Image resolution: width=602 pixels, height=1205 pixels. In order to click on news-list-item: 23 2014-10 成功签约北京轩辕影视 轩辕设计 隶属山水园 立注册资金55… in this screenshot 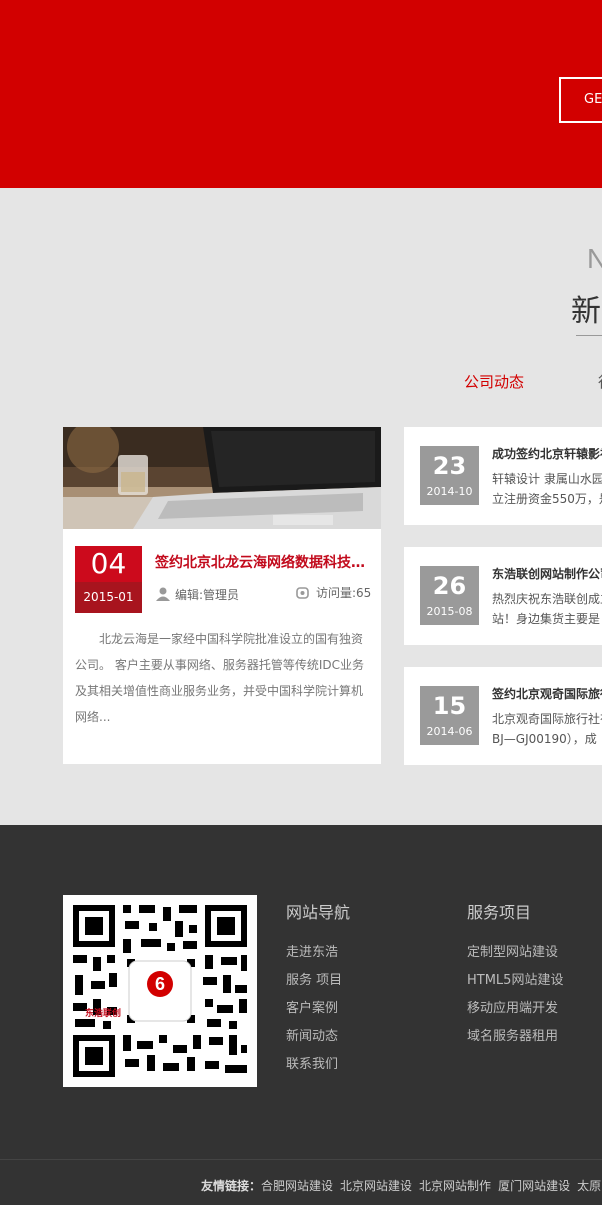, I will do `click(503, 476)`.